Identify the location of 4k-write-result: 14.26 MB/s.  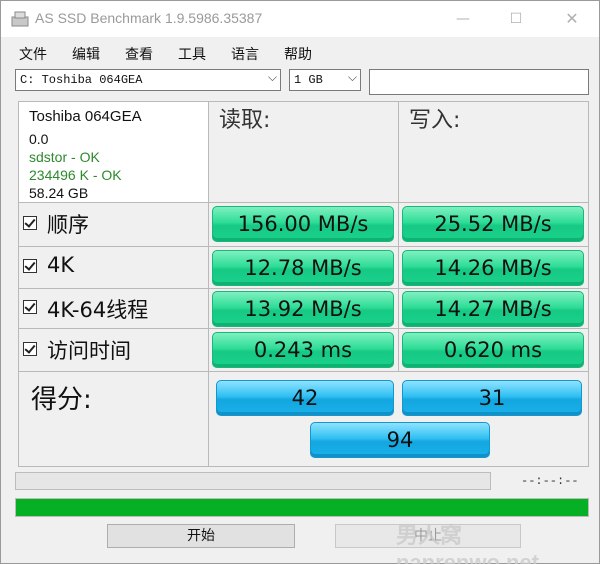
(493, 268).